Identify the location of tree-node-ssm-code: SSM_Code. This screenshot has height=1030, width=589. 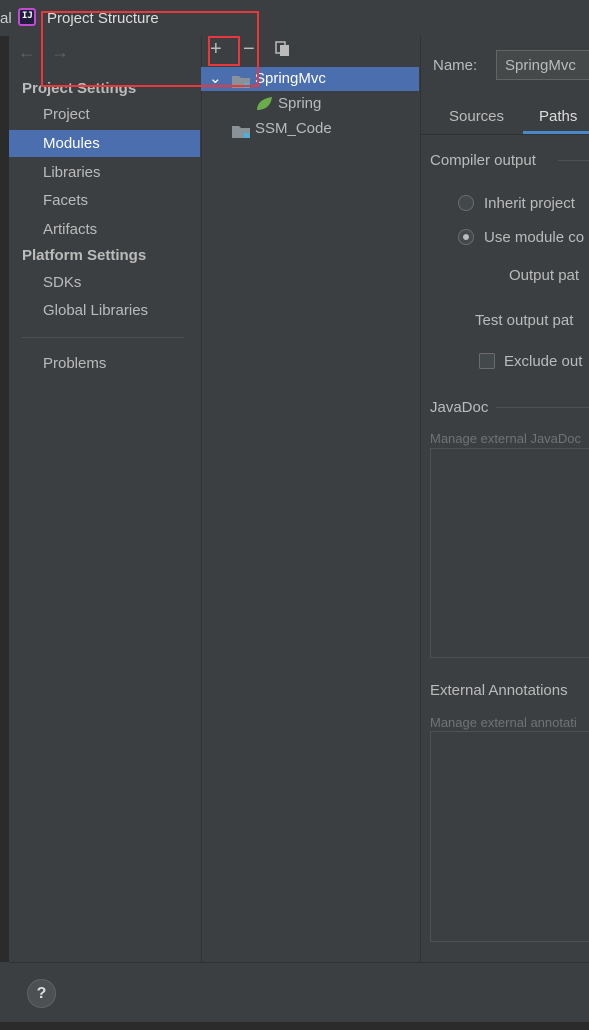
(310, 129).